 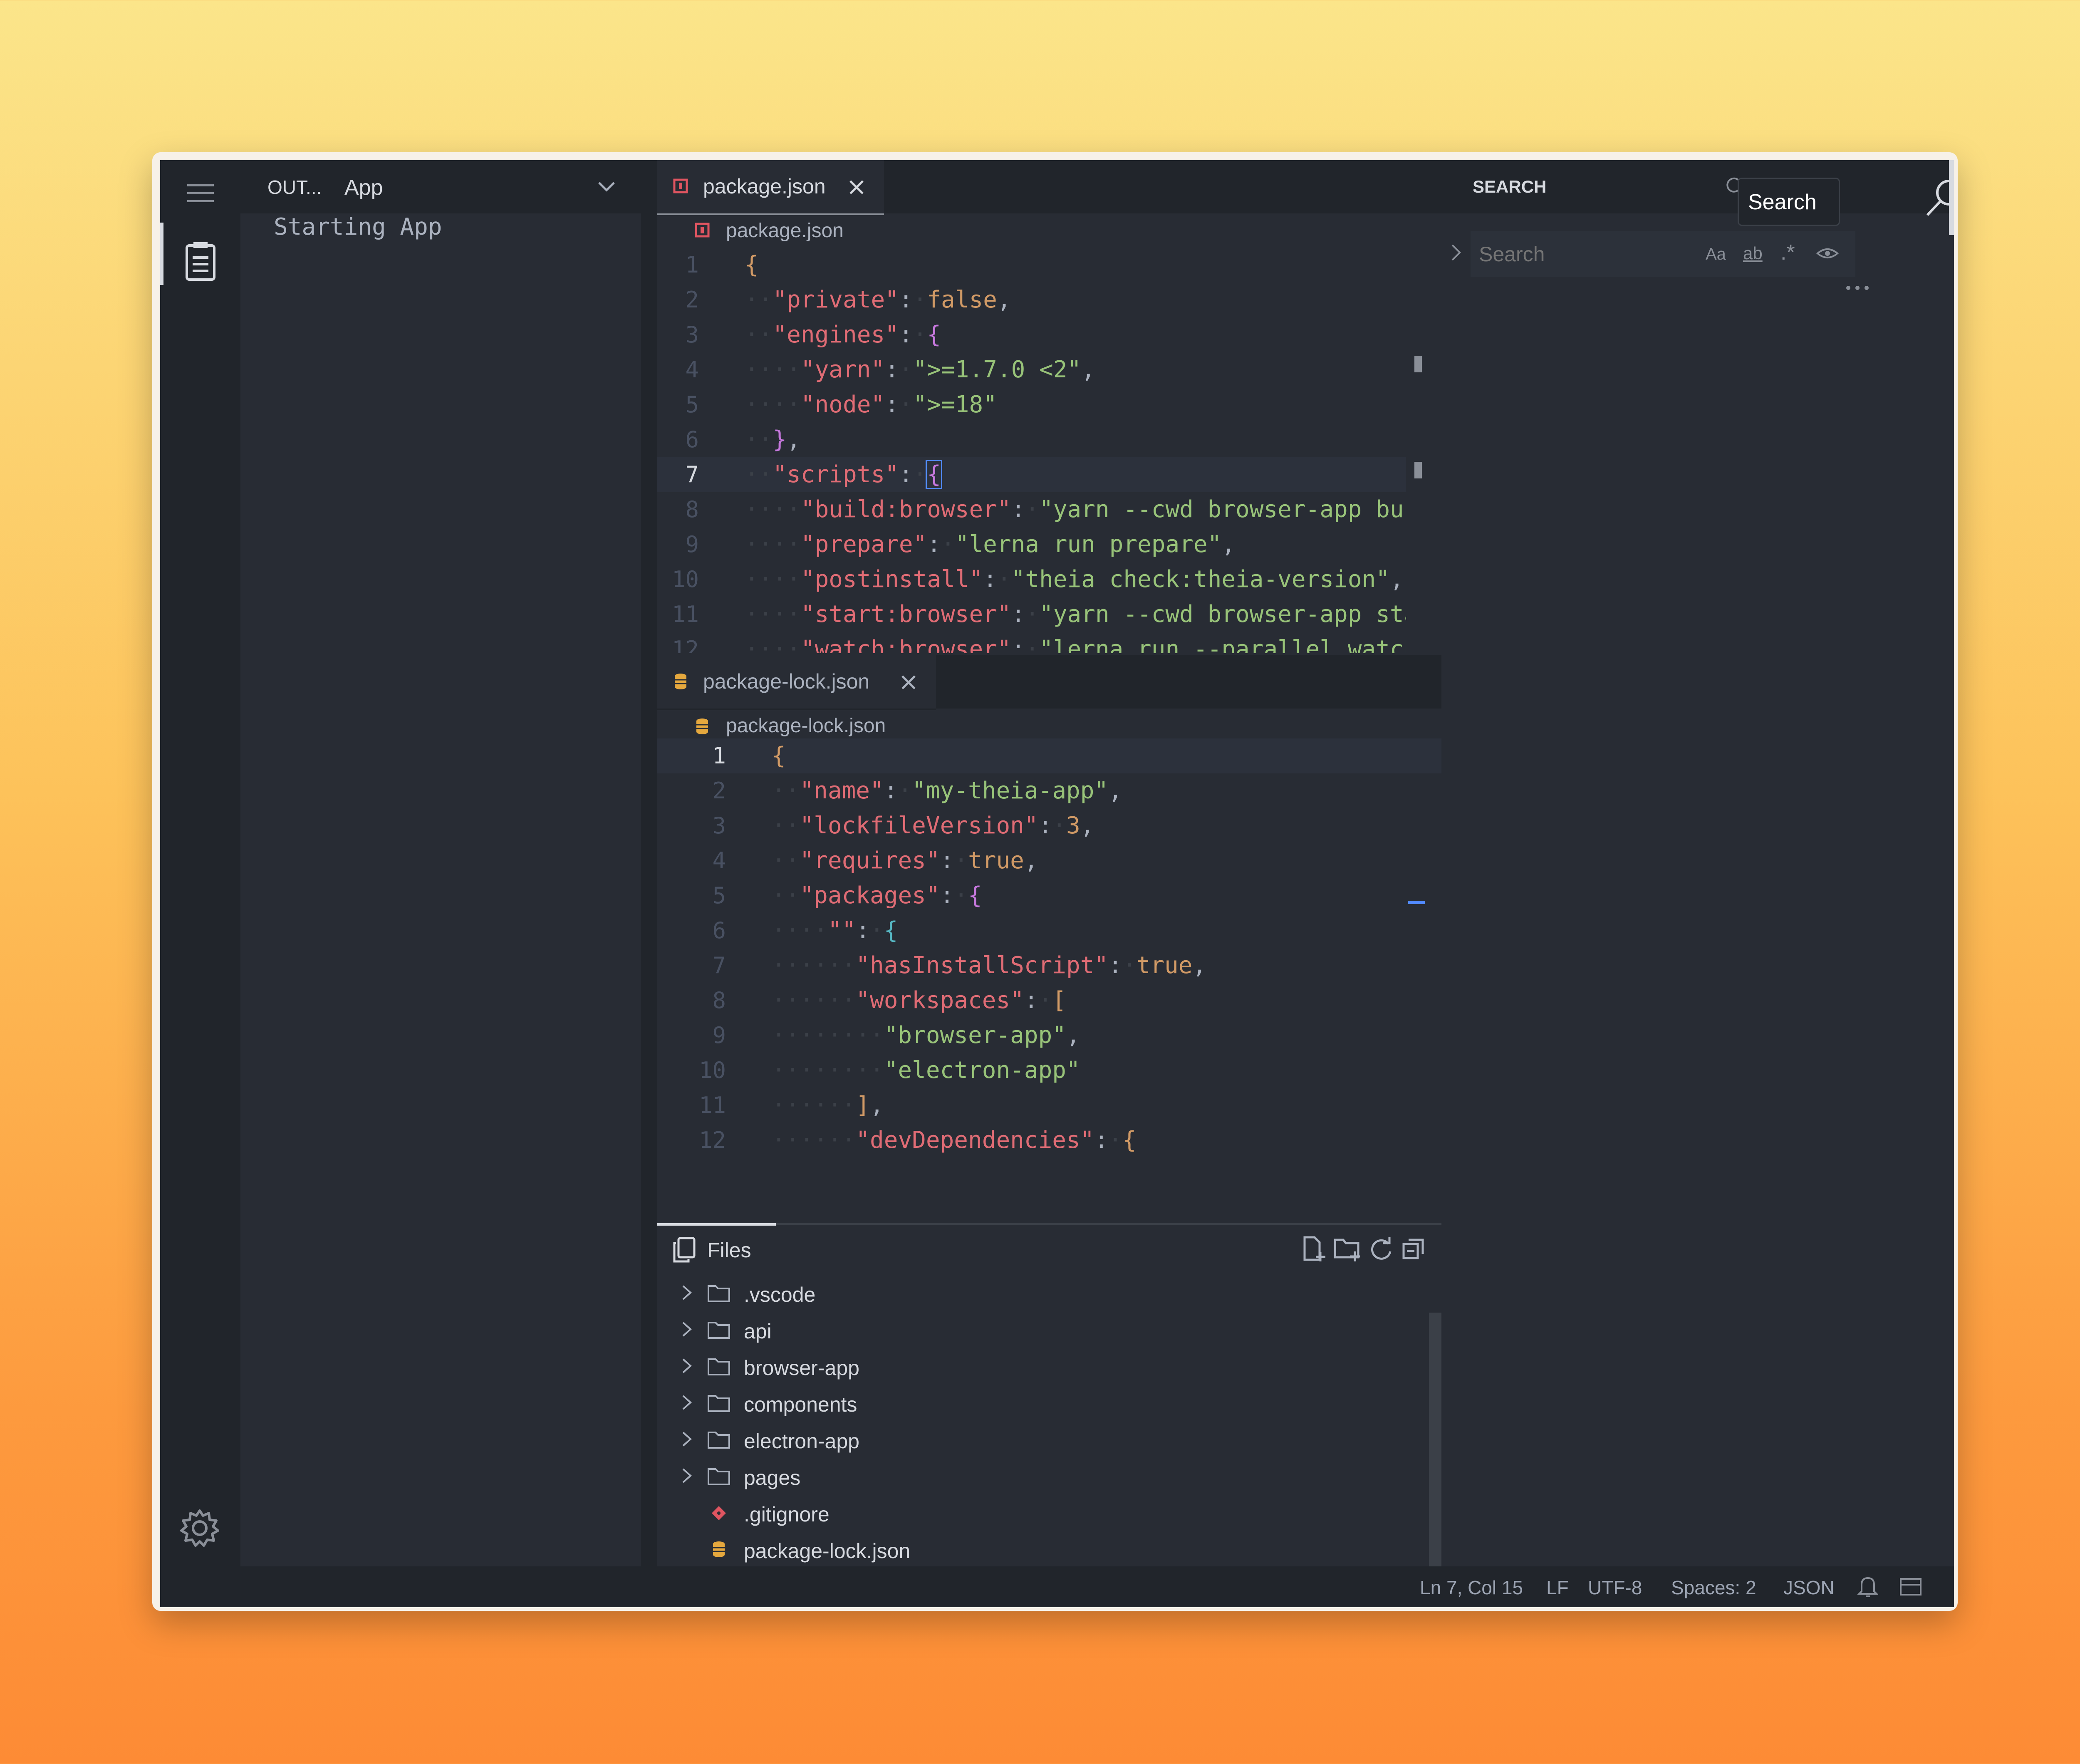 What do you see at coordinates (1827, 254) in the screenshot?
I see `eye-icon` at bounding box center [1827, 254].